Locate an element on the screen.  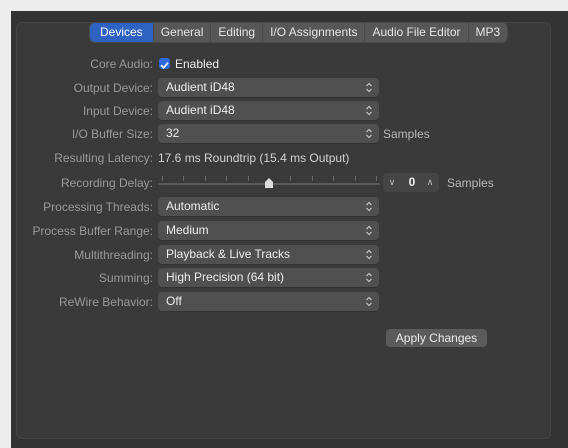
io-buffer-unit: Samples is located at coordinates (406, 134).